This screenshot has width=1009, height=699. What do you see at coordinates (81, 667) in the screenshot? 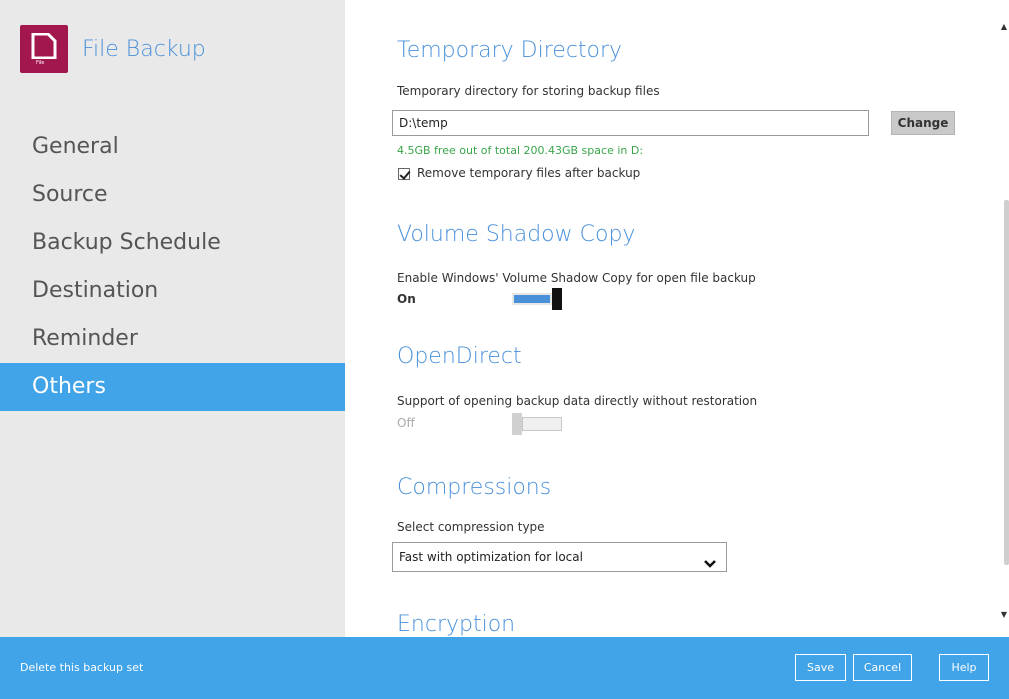
I see `delete-backup-set-link: Delete this backup set` at bounding box center [81, 667].